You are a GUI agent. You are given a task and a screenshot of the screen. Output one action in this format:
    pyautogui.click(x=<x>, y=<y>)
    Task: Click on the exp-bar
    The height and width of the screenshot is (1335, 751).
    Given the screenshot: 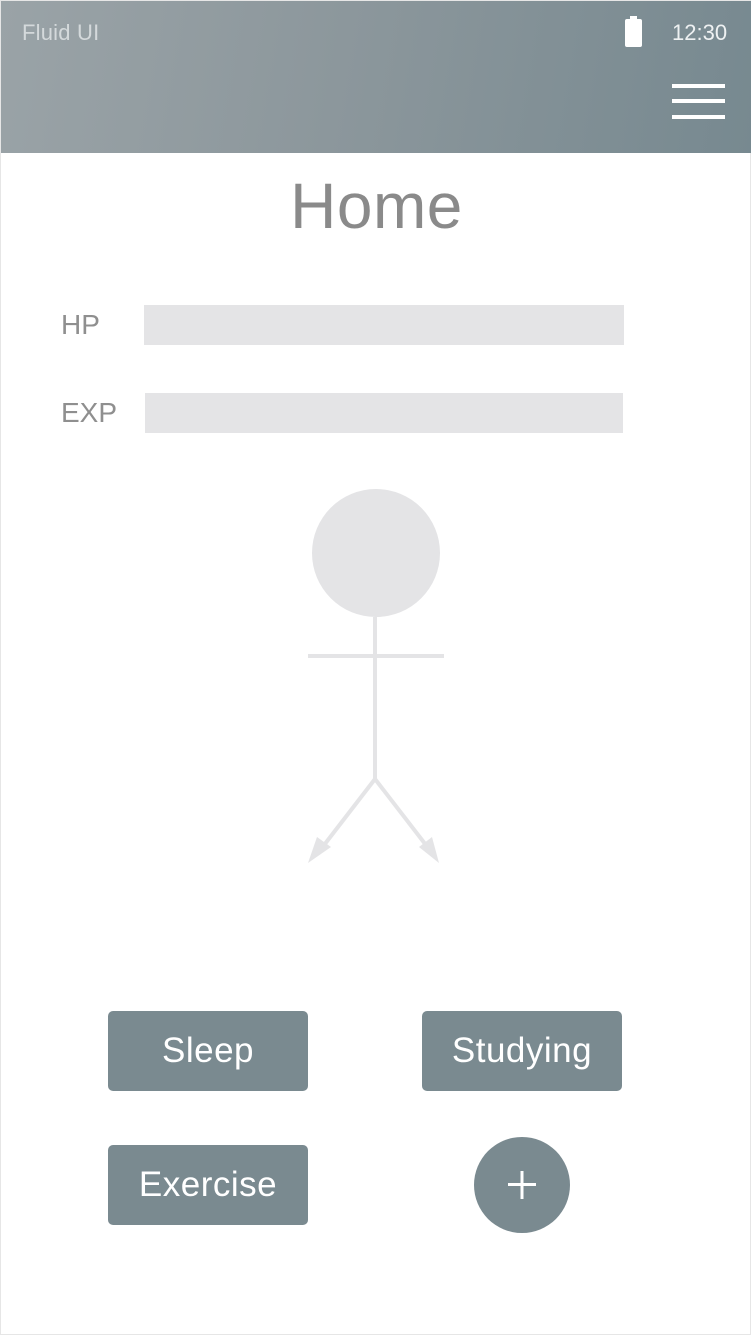 What is the action you would take?
    pyautogui.click(x=384, y=413)
    